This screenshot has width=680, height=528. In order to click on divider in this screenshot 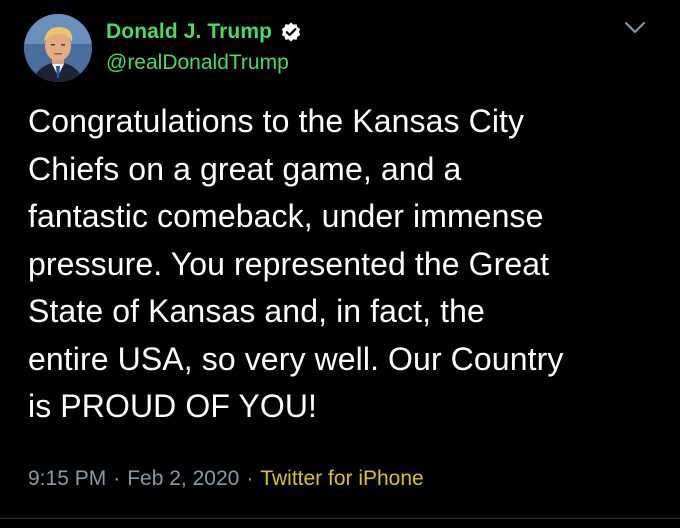, I will do `click(340, 518)`.